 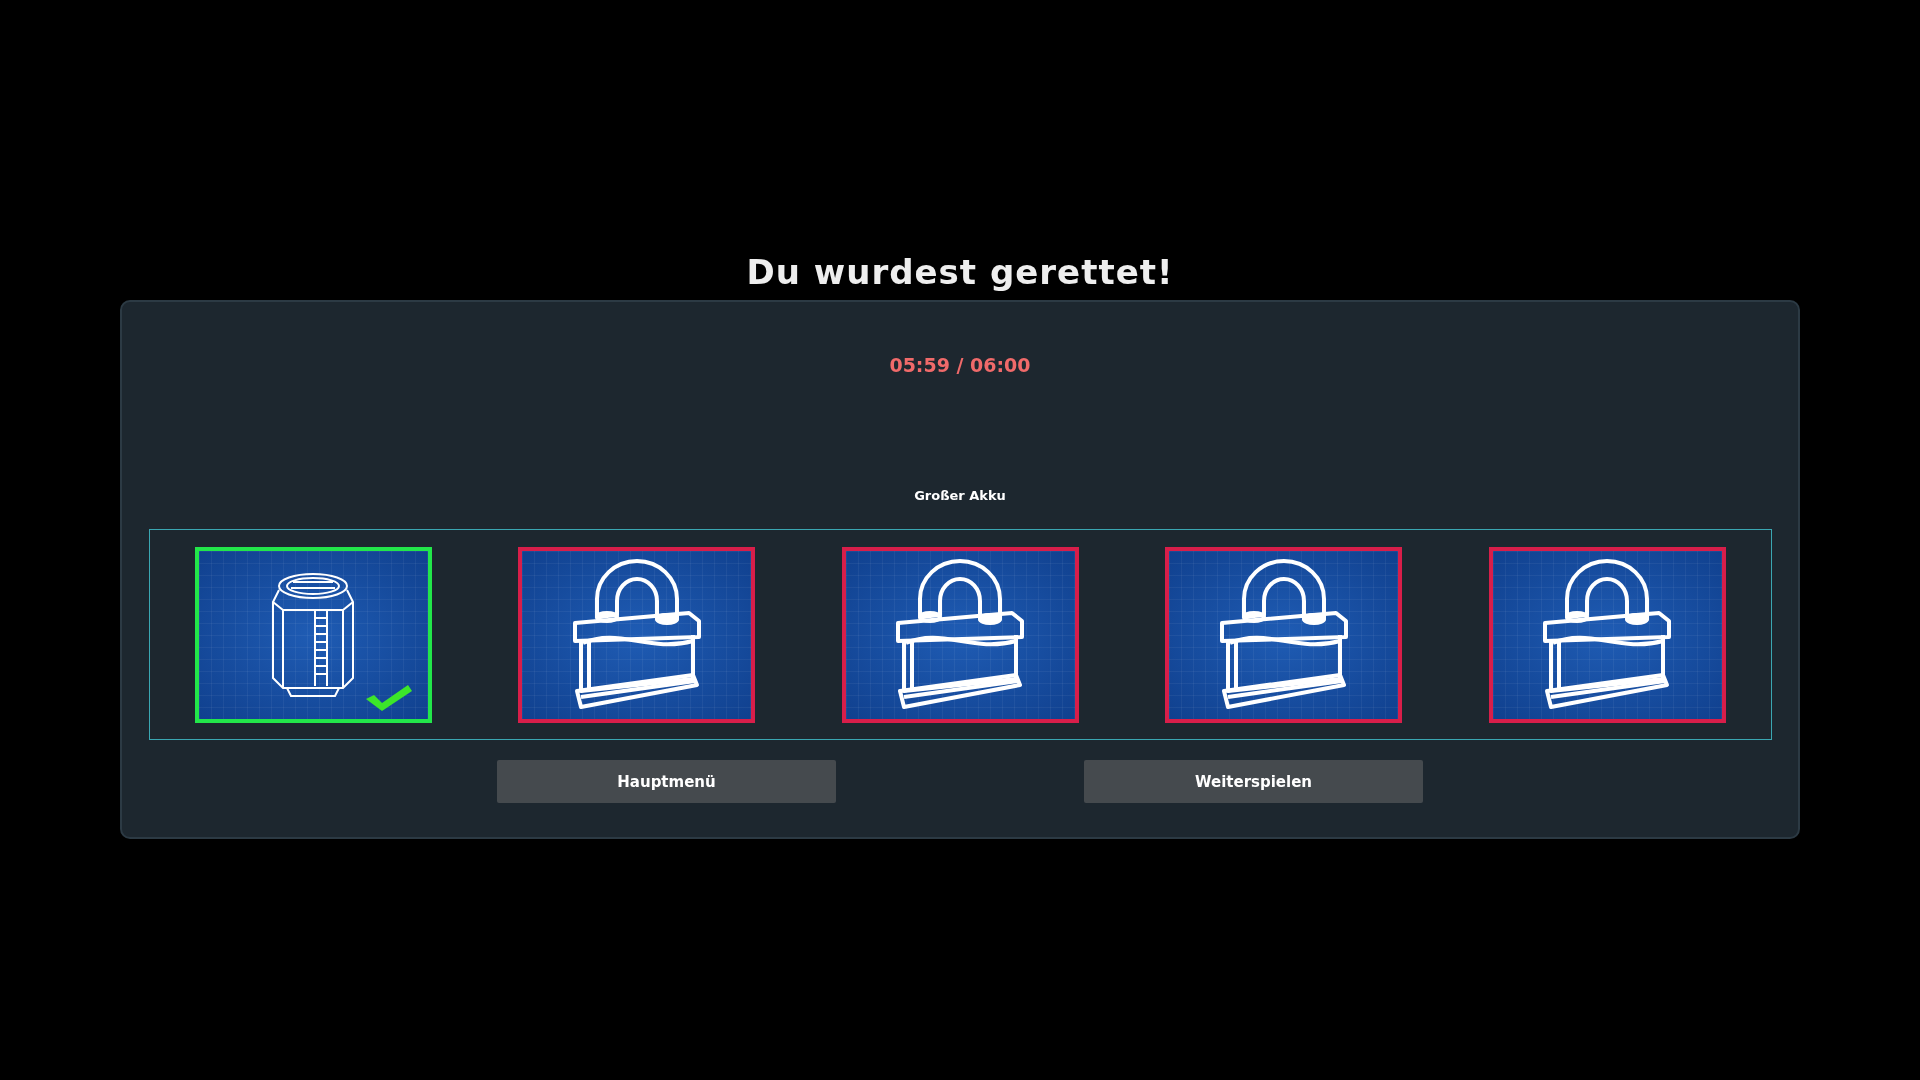 I want to click on item-name: Großer Akku, so click(x=960, y=496).